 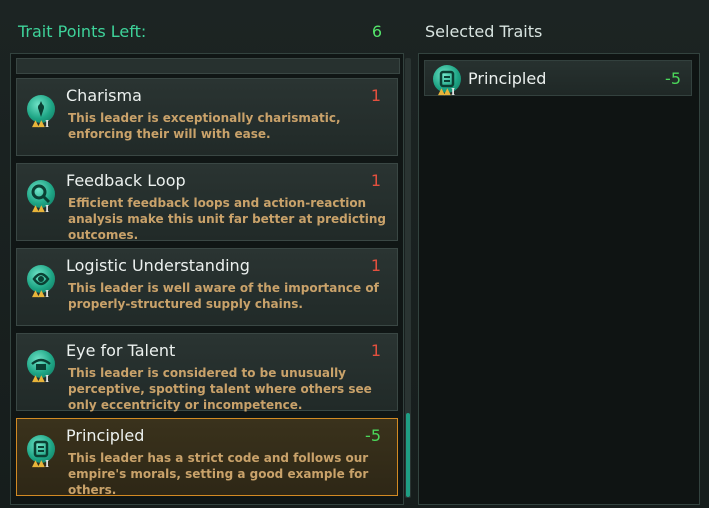 What do you see at coordinates (104, 95) in the screenshot?
I see `trait-title: Charisma` at bounding box center [104, 95].